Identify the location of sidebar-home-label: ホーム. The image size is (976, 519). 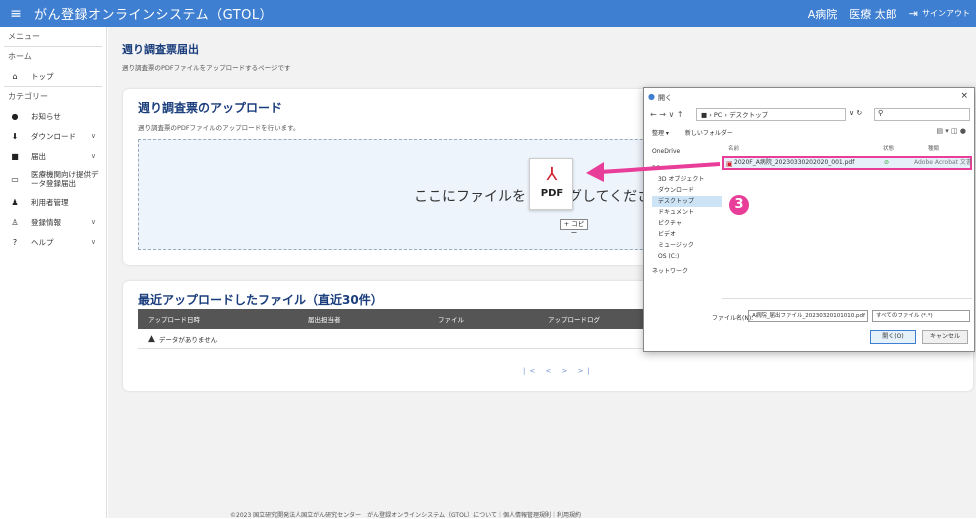
(20, 56).